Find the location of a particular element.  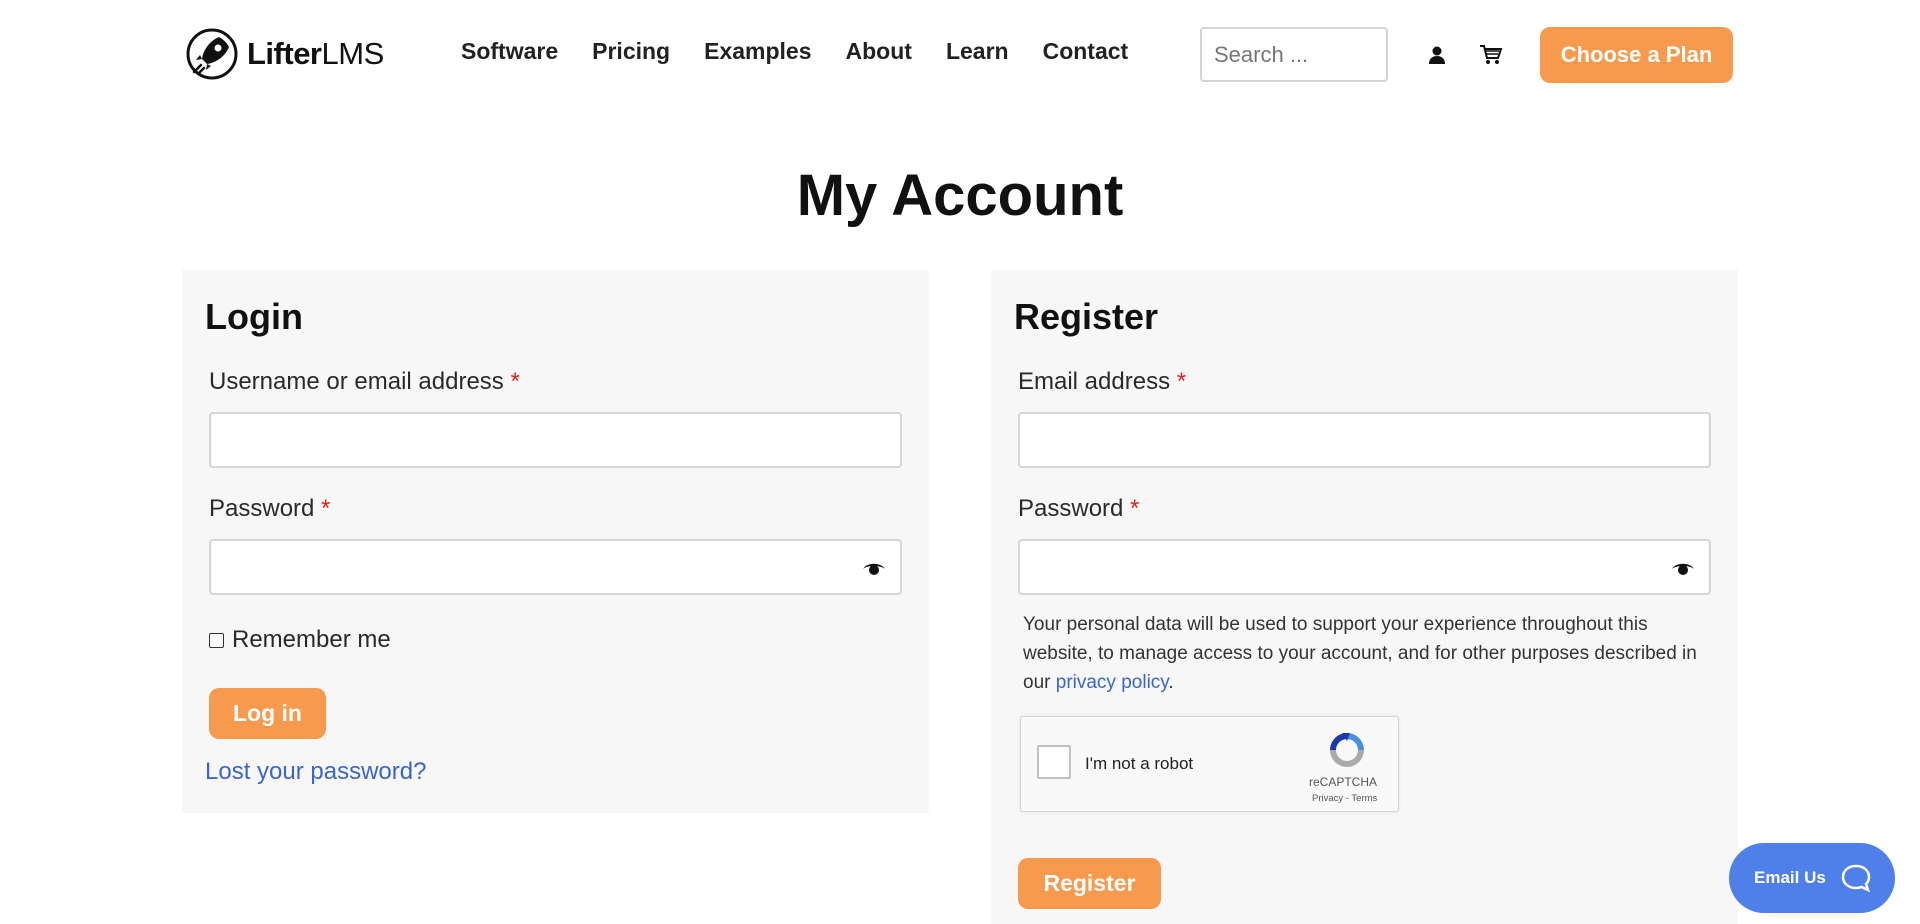

lost-password-link: Lost your password? is located at coordinates (315, 772).